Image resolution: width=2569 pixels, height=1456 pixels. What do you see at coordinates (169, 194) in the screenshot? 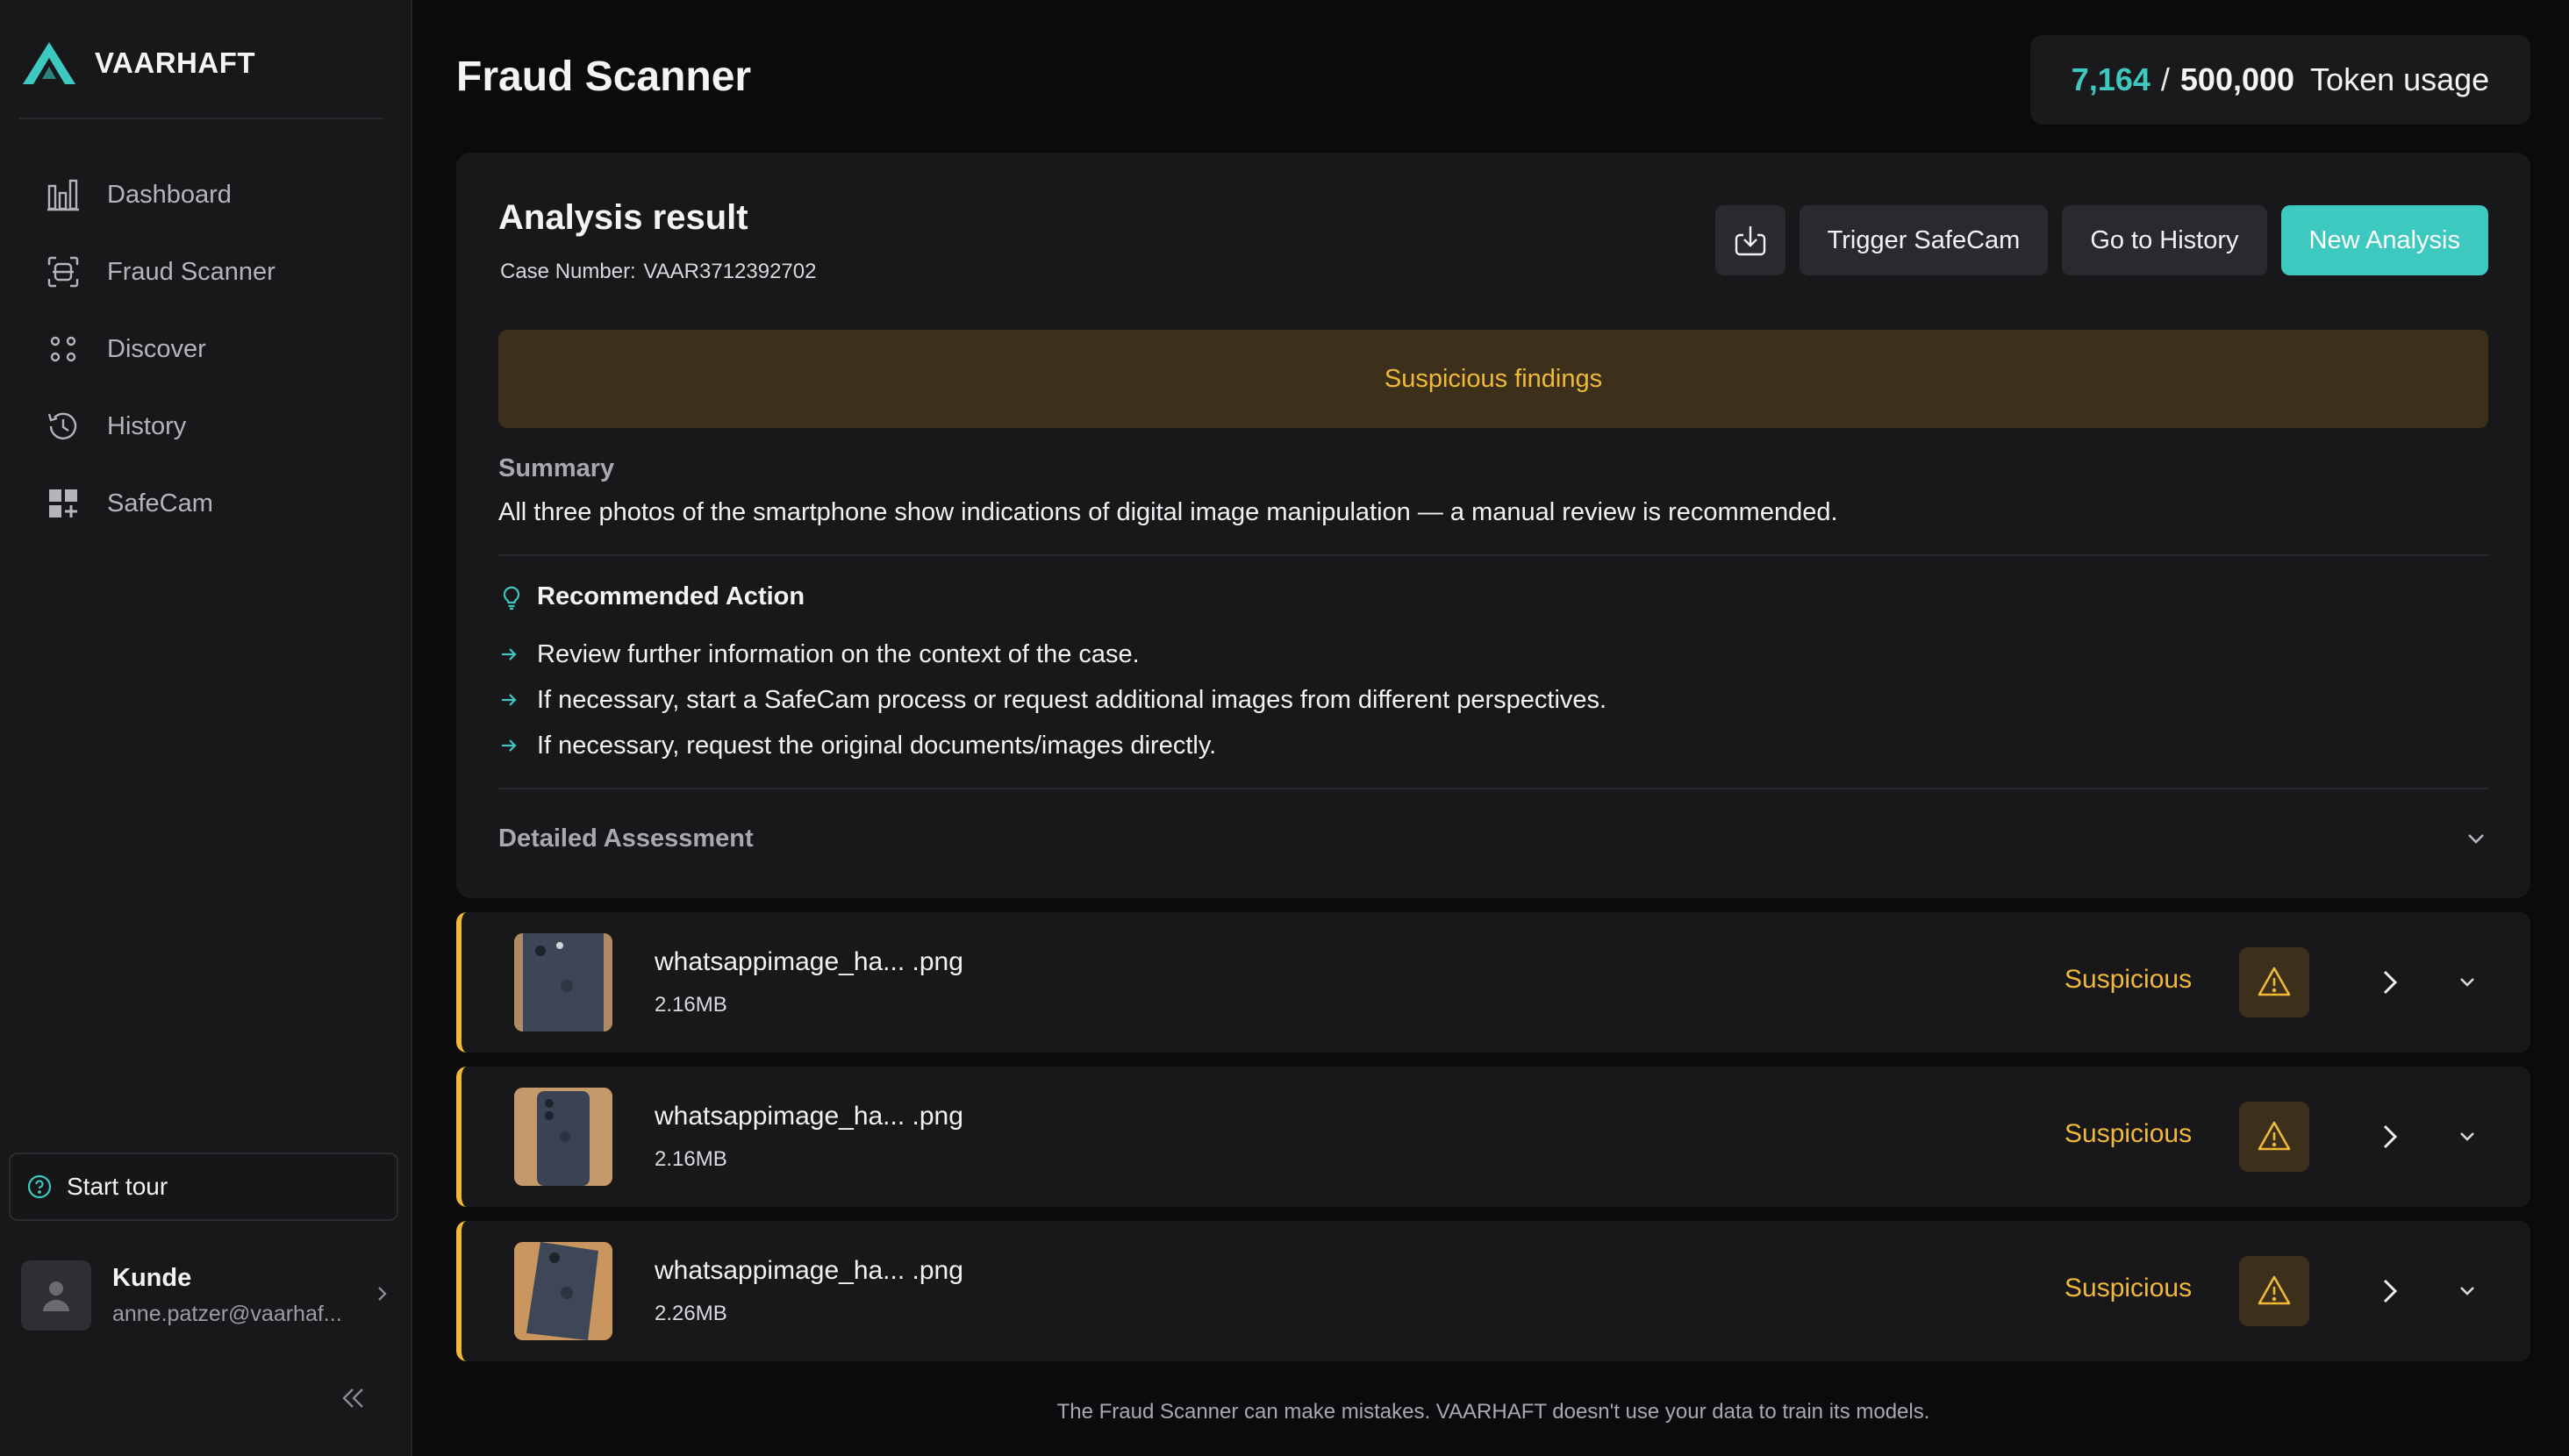
I see `sidebar-item-label: Dashboard` at bounding box center [169, 194].